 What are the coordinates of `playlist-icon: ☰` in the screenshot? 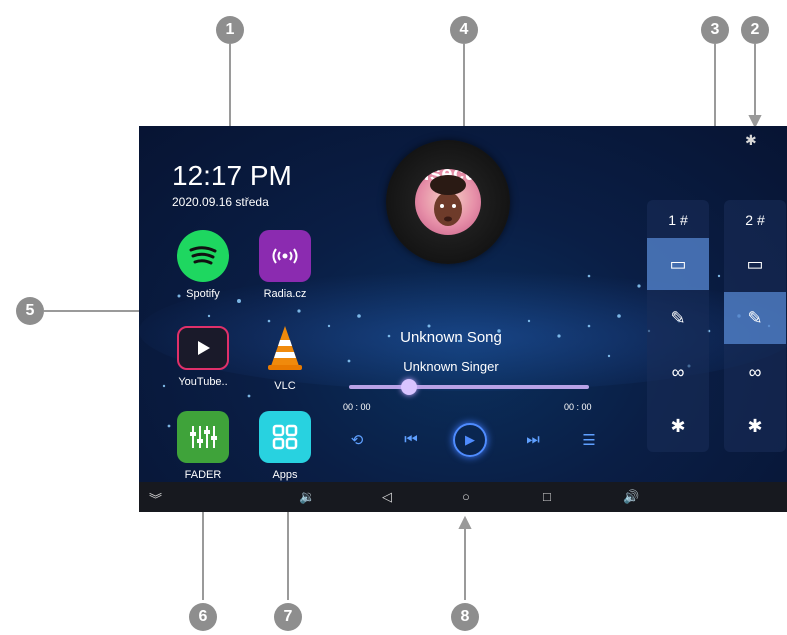 It's located at (589, 440).